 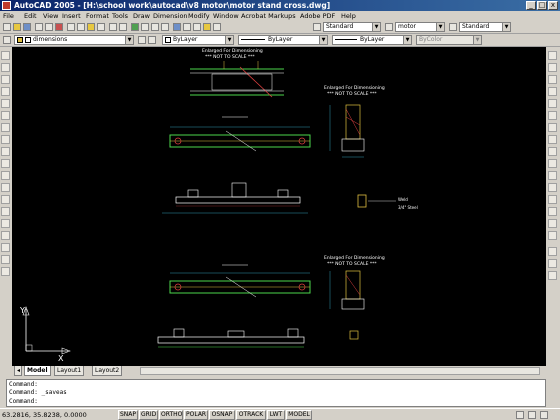 What do you see at coordinates (5, 187) in the screenshot?
I see `insert-block-icon` at bounding box center [5, 187].